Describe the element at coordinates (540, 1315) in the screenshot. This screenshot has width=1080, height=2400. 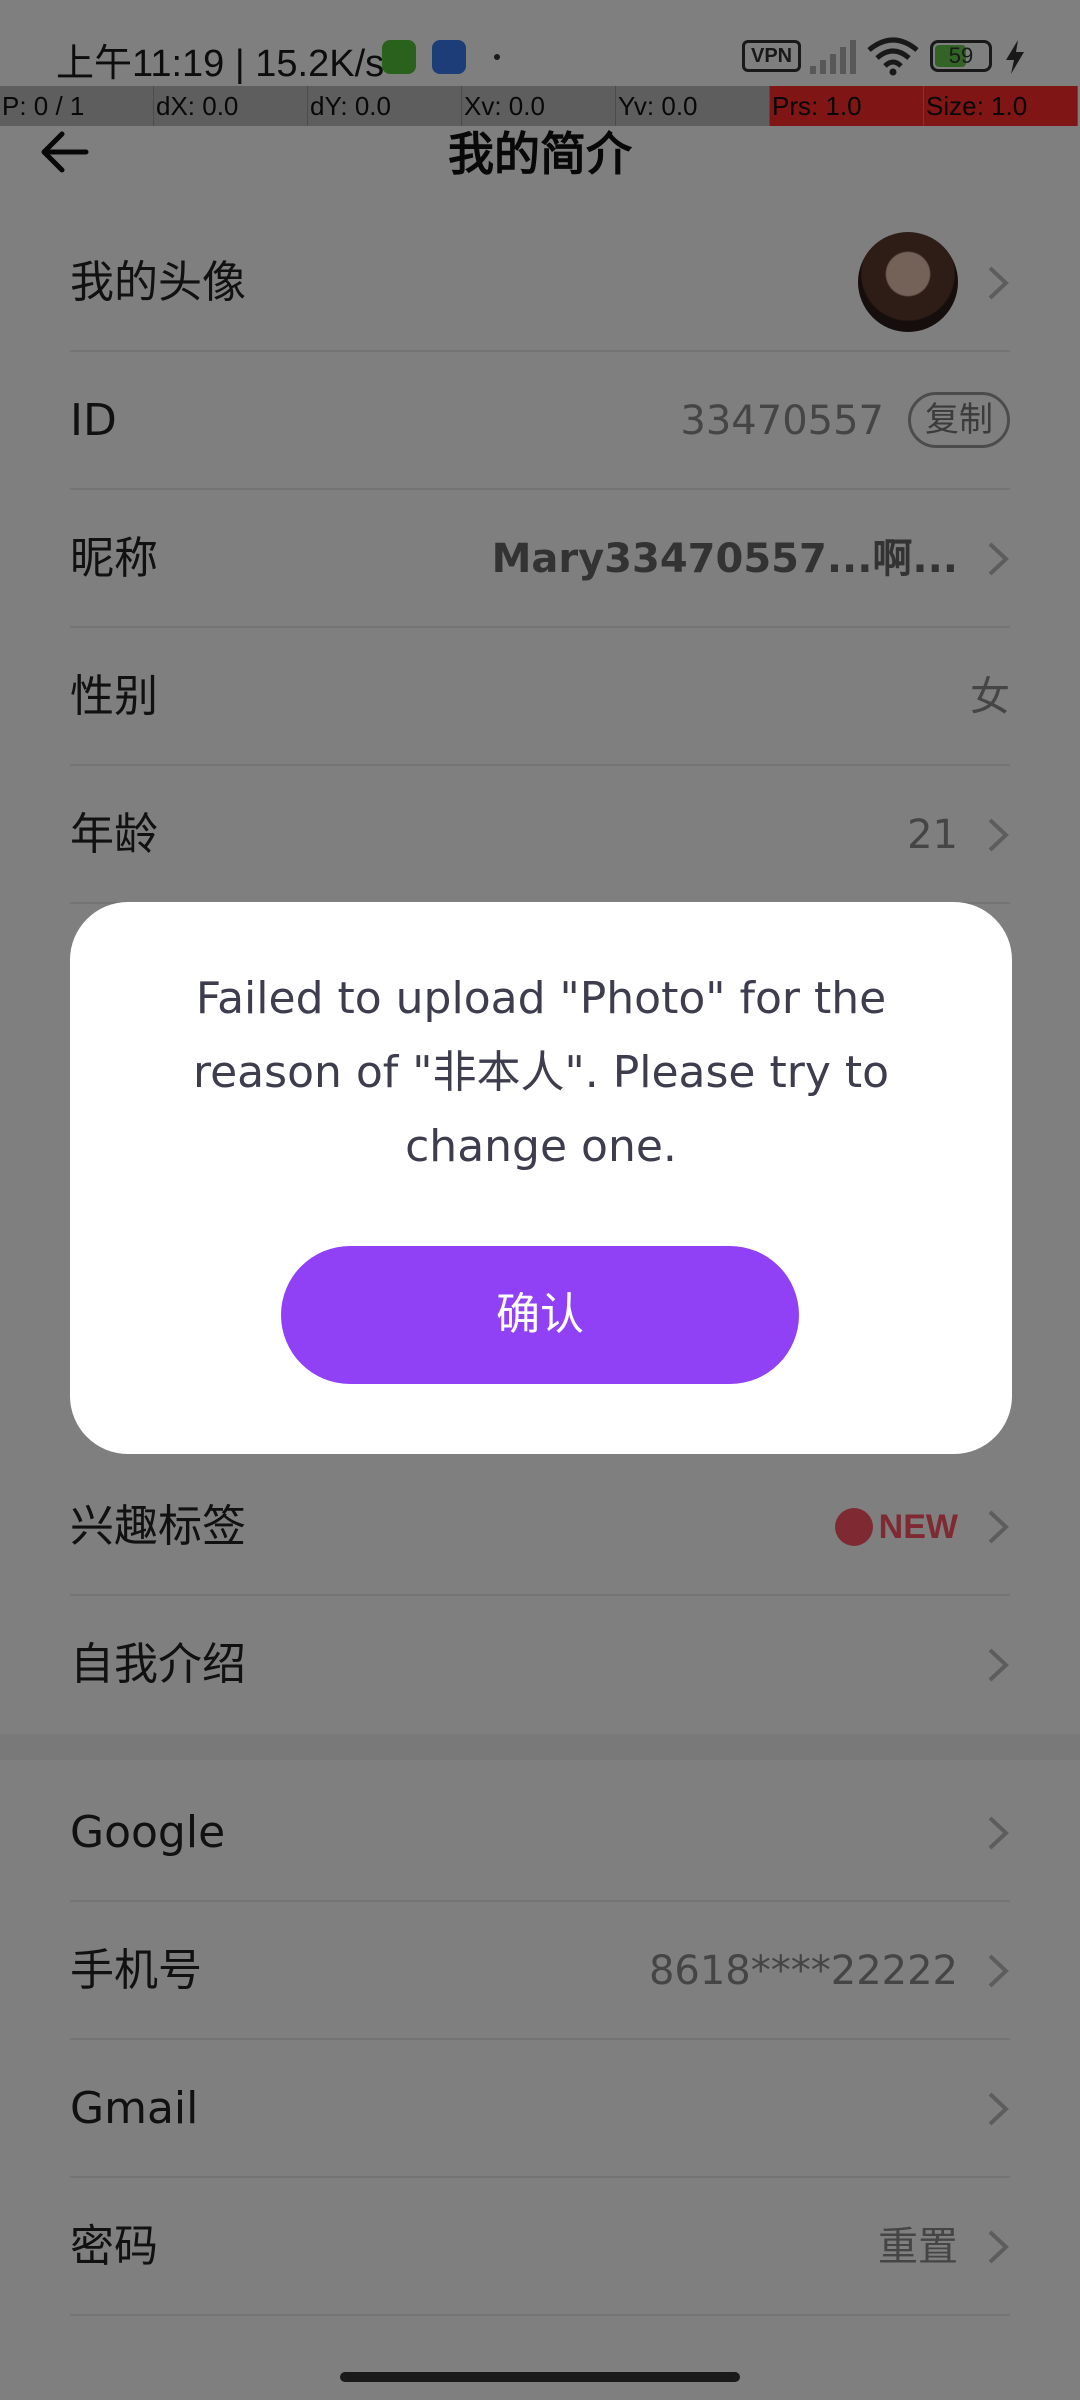
I see `confirm-button: 确认` at that location.